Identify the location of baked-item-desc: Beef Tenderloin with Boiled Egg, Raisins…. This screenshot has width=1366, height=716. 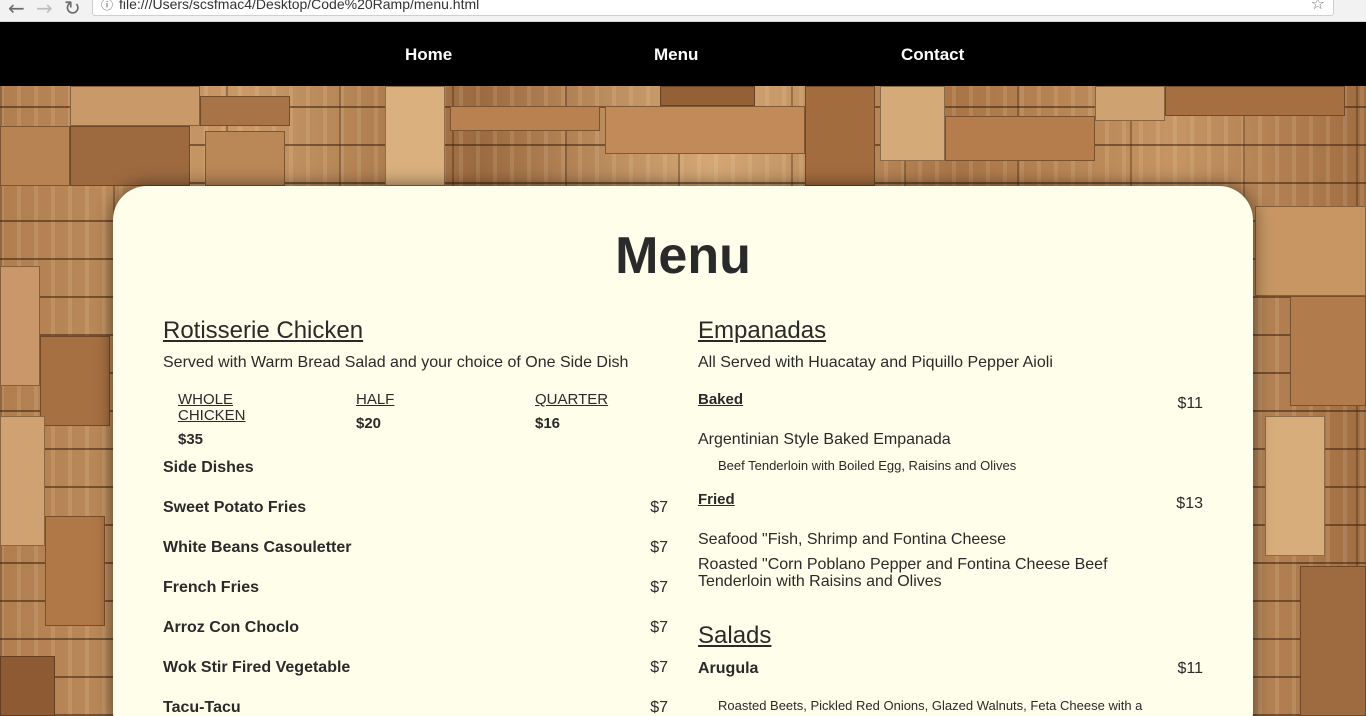
(867, 465).